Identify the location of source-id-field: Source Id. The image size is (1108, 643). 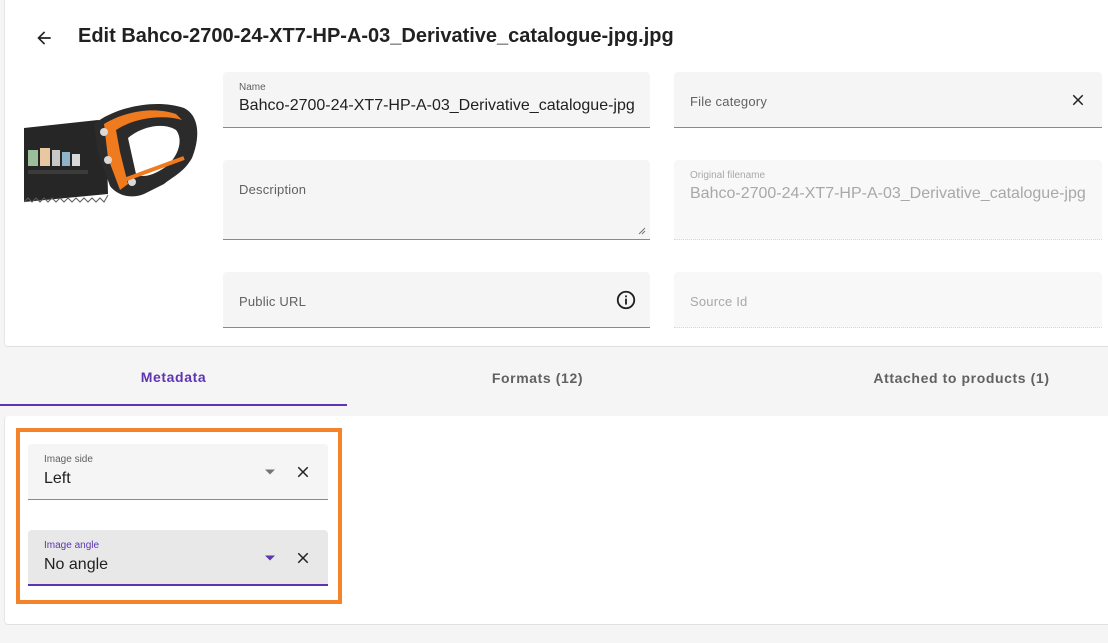
(888, 300).